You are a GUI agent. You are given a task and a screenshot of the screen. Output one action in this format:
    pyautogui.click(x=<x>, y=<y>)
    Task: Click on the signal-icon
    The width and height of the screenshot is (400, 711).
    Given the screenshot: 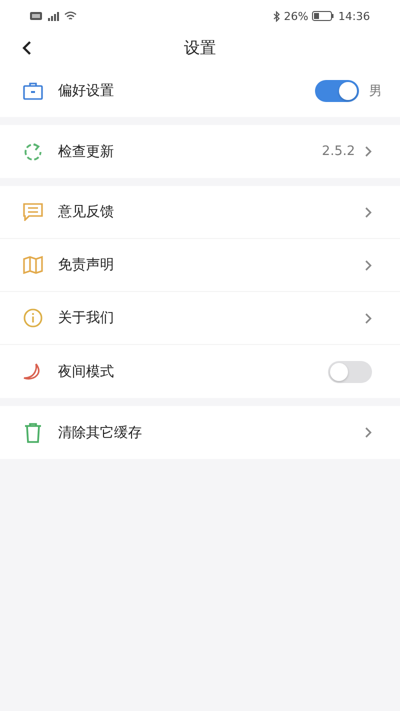 What is the action you would take?
    pyautogui.click(x=53, y=16)
    